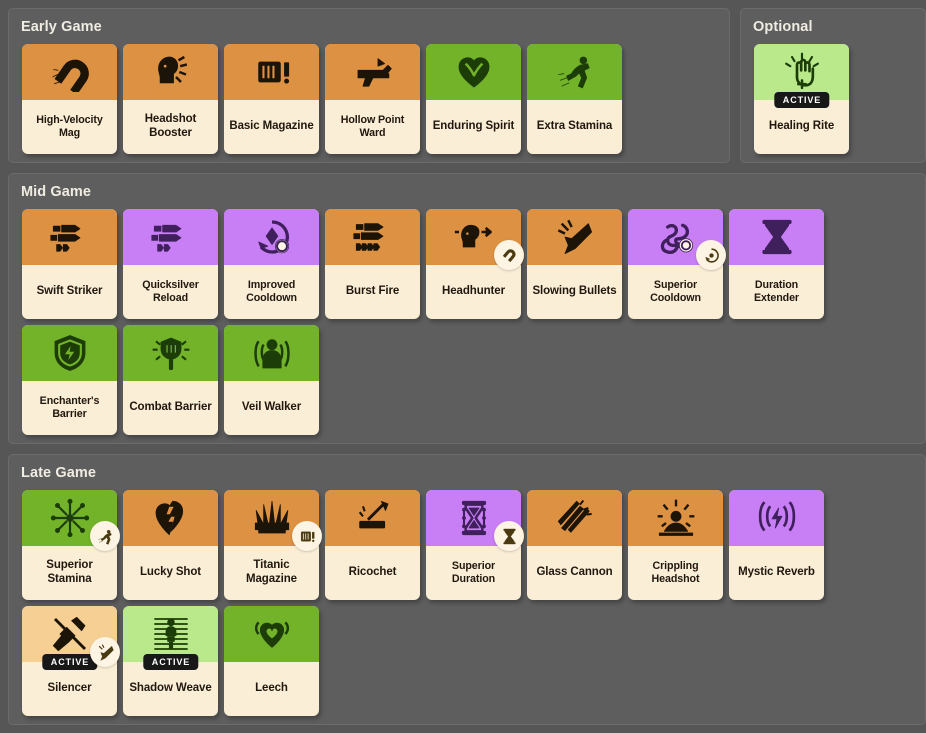 This screenshot has height=733, width=926. Describe the element at coordinates (69, 518) in the screenshot. I see `burst-stamina-icon` at that location.